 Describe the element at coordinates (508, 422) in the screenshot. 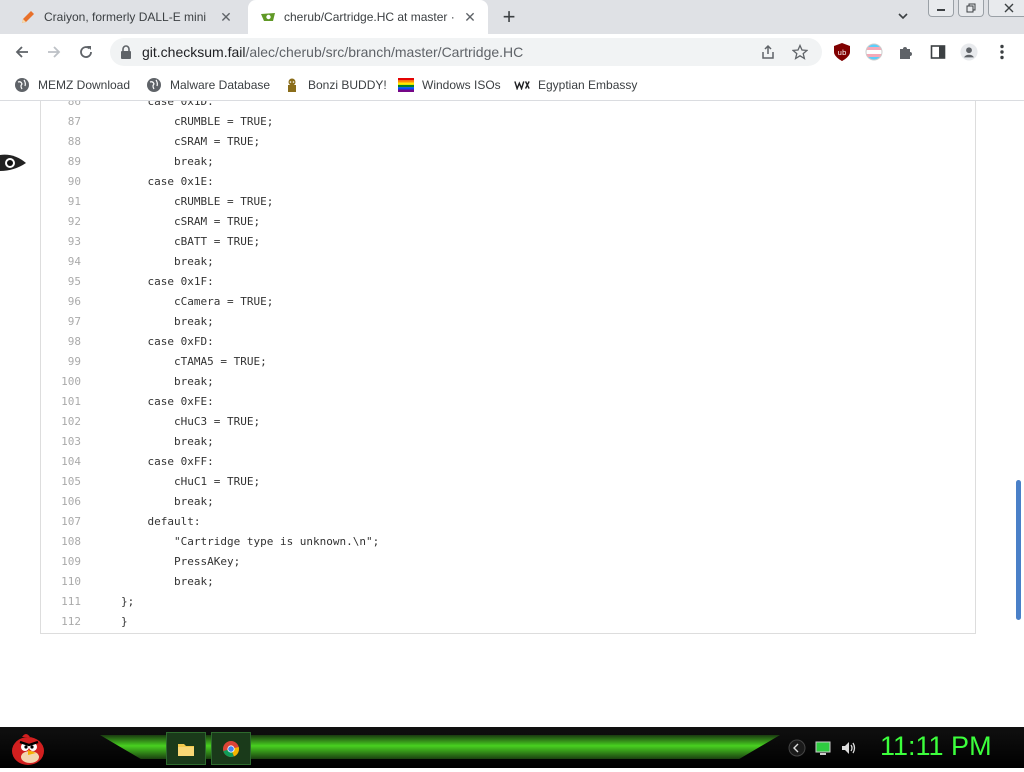

I see `code-line: 102 cHuC3 = TRUE;` at that location.